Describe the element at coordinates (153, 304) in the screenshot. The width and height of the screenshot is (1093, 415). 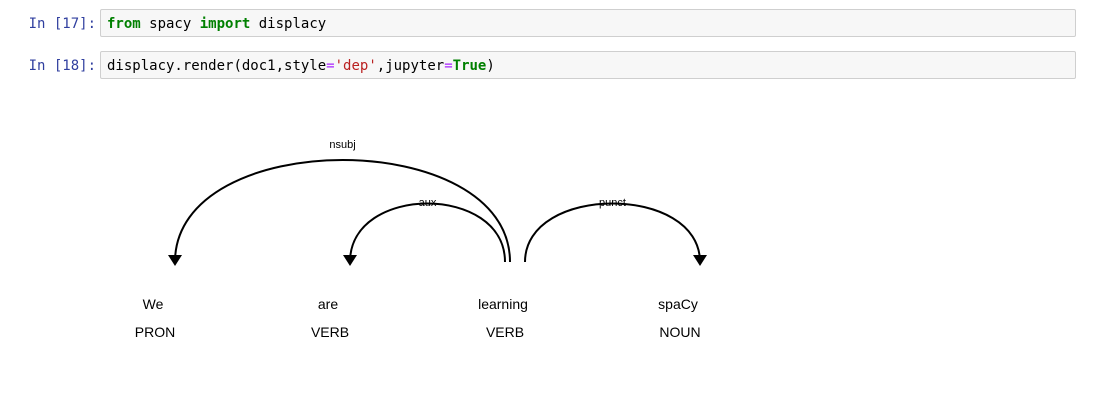
I see `token-word: We` at that location.